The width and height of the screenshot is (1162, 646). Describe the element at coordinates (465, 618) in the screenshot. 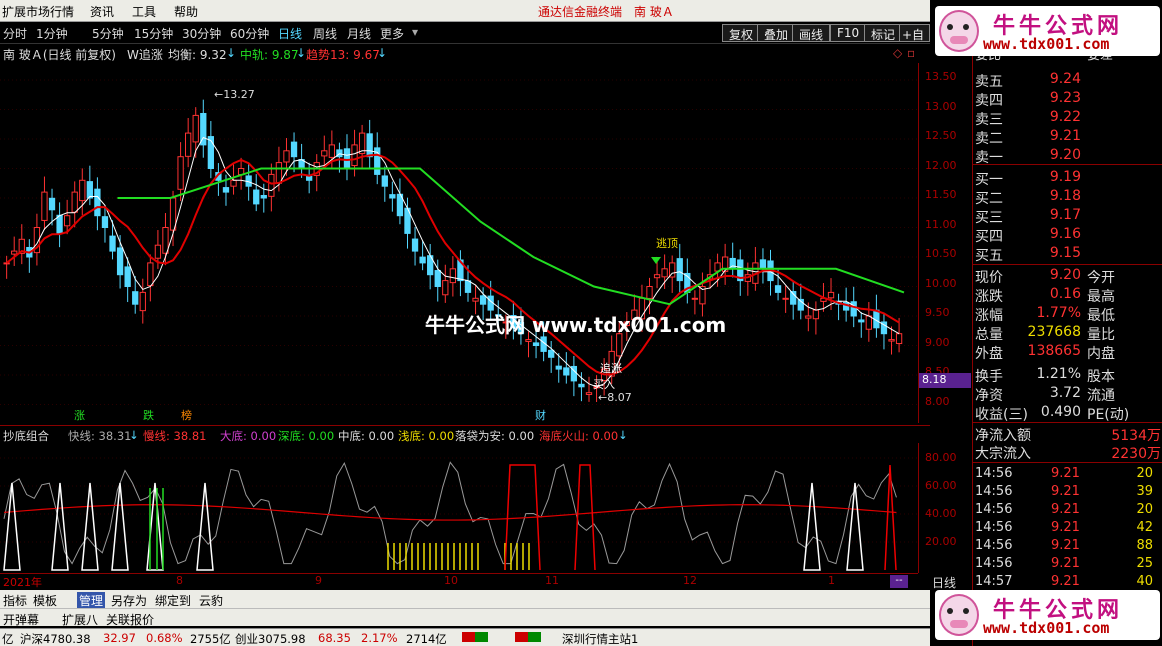

I see `extra-tabs: 开弹幕 扩展八 关联报价` at that location.